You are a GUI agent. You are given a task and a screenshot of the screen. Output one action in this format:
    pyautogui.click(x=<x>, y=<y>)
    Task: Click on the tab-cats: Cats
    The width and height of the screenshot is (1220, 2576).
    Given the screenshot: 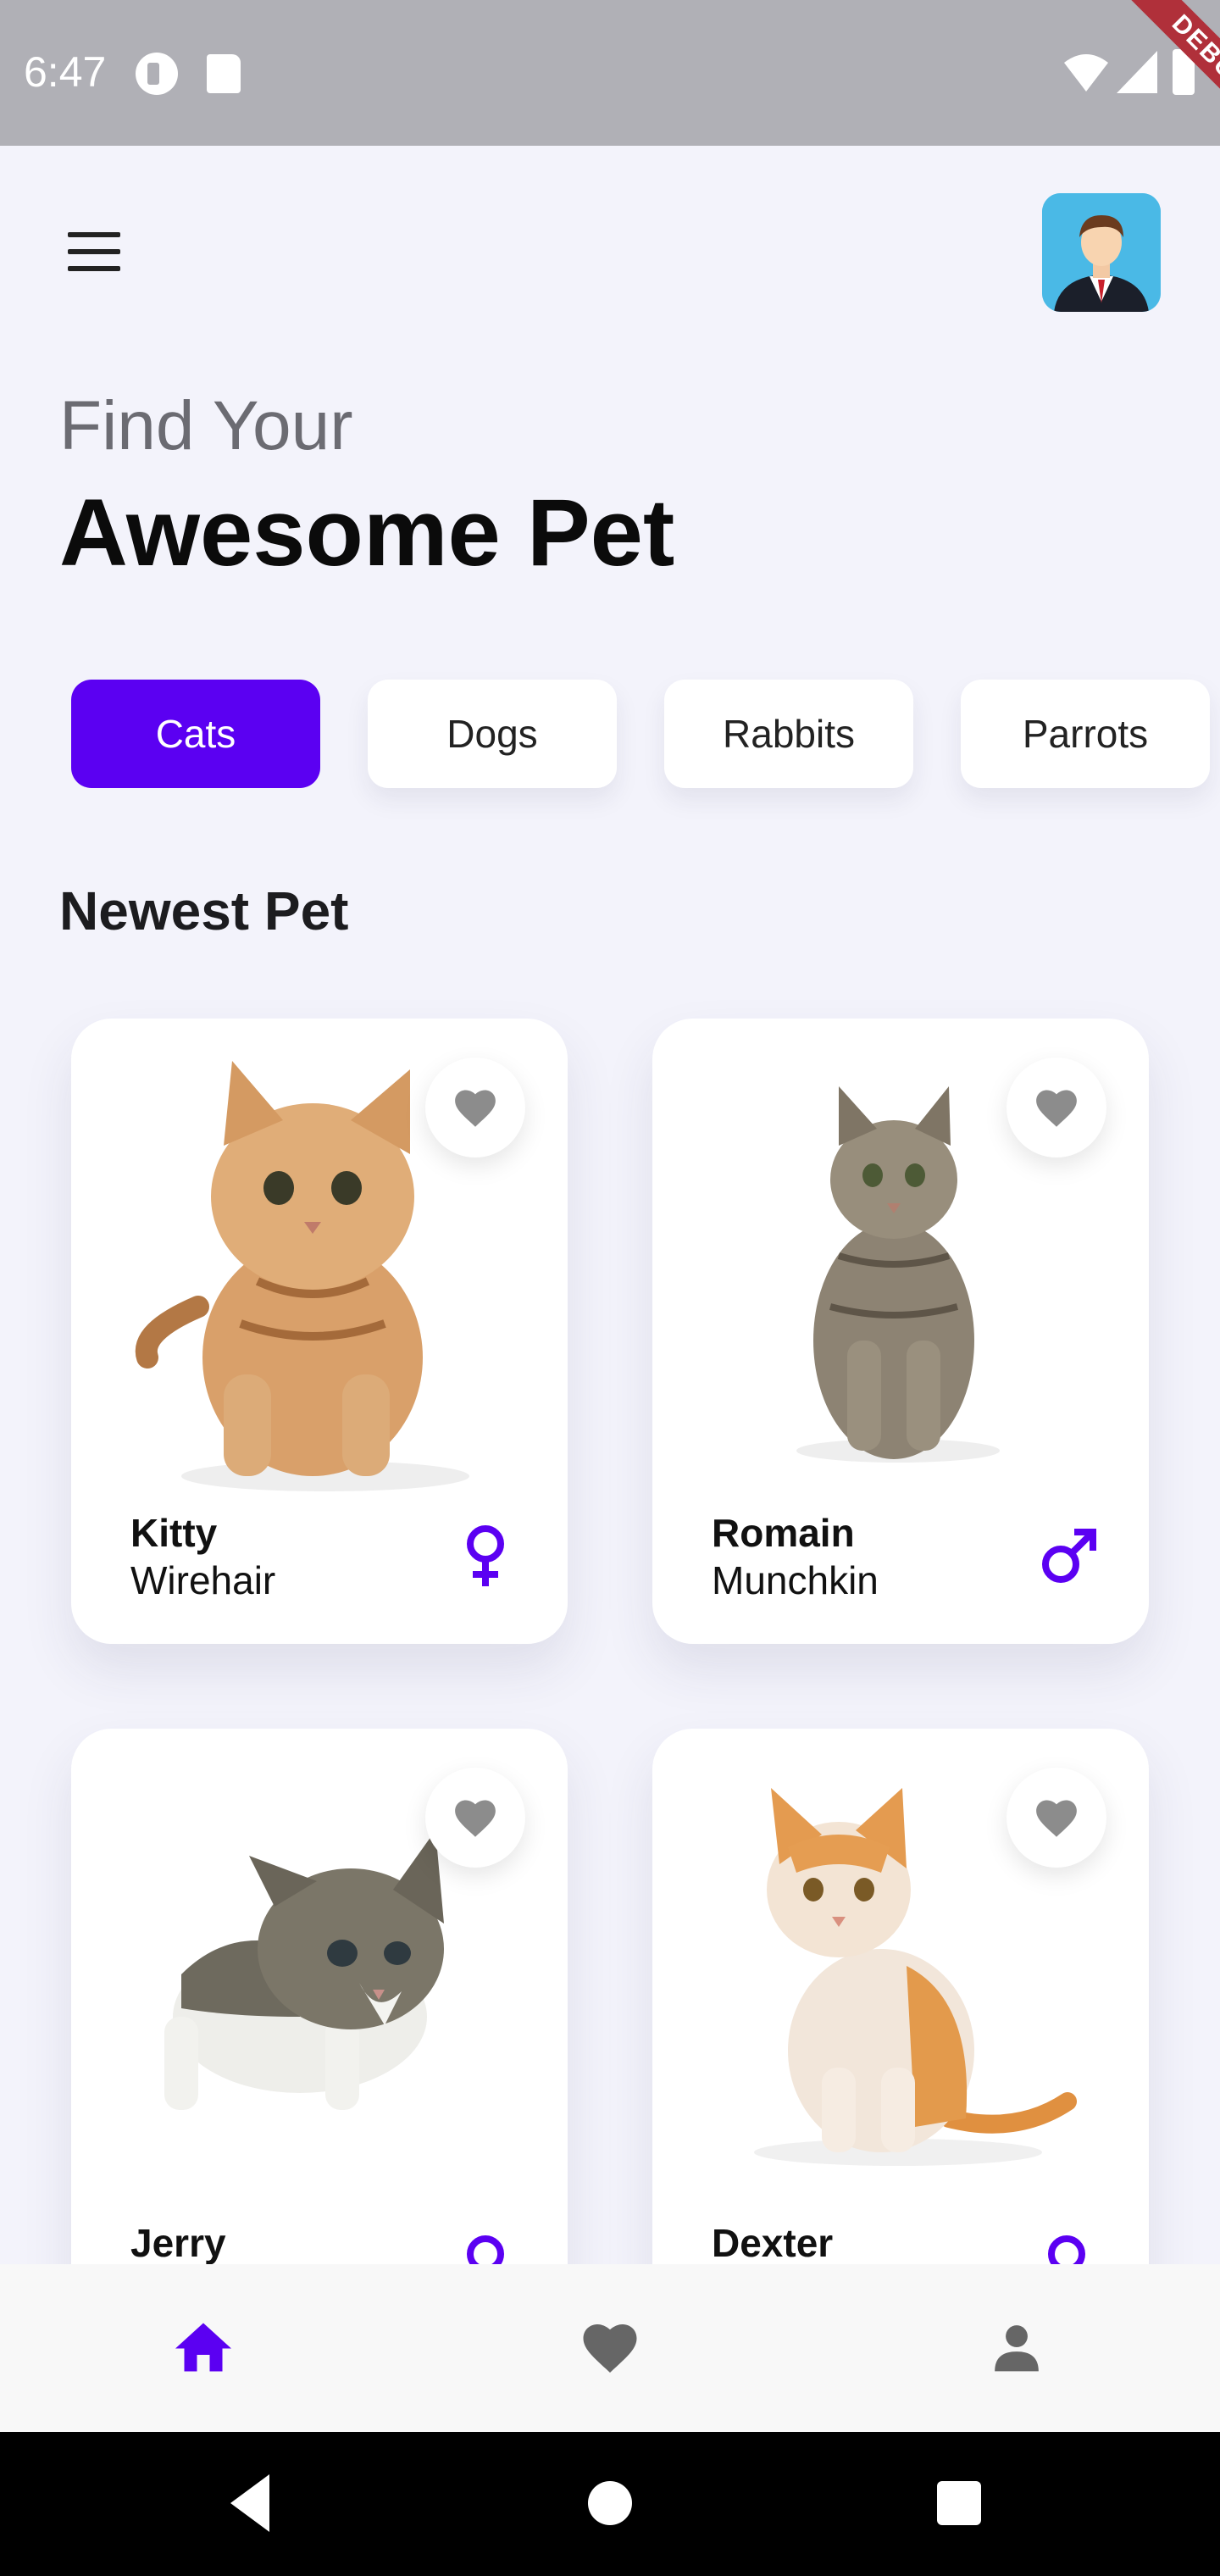 What is the action you would take?
    pyautogui.click(x=195, y=734)
    